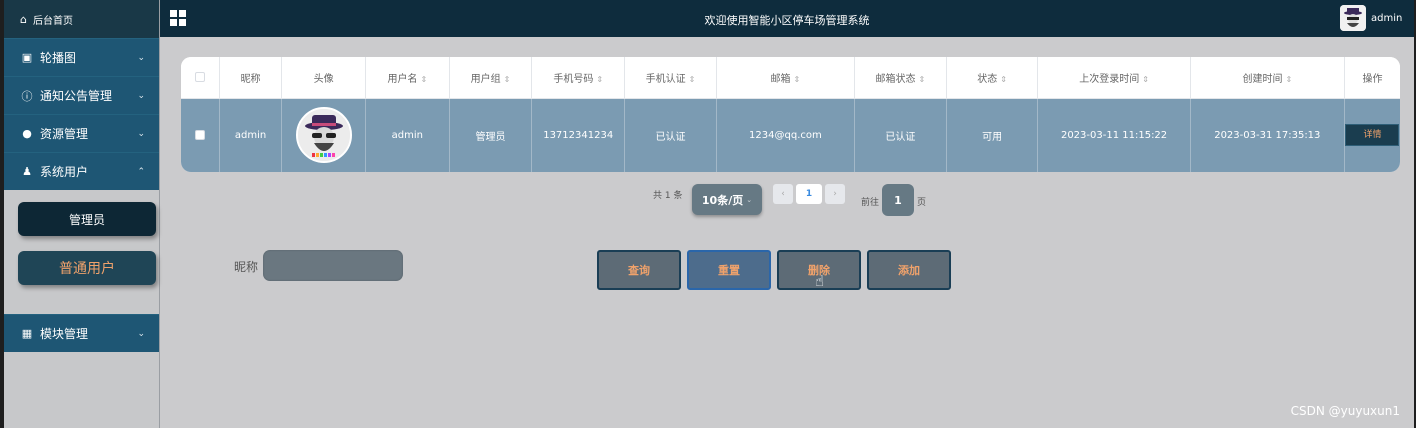 The image size is (1416, 428). What do you see at coordinates (251, 135) in the screenshot?
I see `cell-nickname: admin` at bounding box center [251, 135].